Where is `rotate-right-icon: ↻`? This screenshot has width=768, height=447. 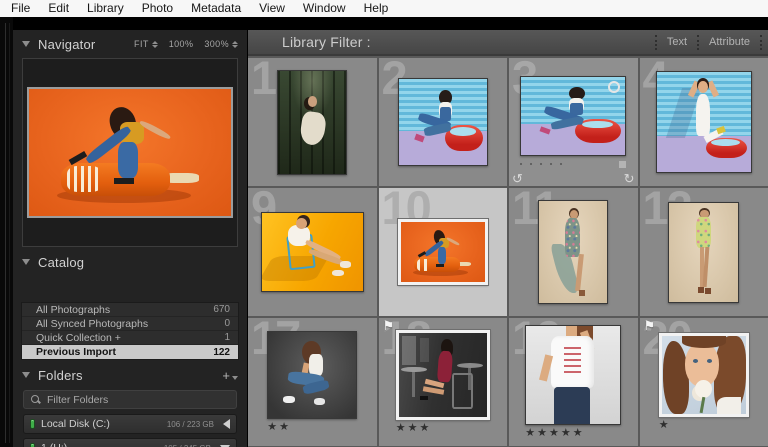
rotate-right-icon: ↻ is located at coordinates (629, 178).